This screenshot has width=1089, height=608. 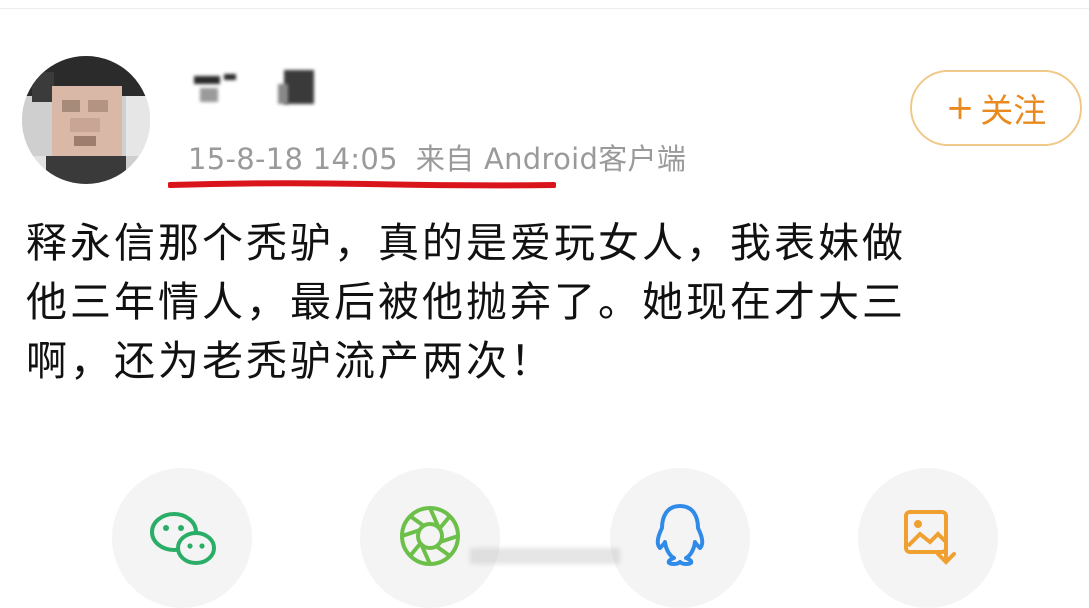 I want to click on avatar-image, so click(x=86, y=120).